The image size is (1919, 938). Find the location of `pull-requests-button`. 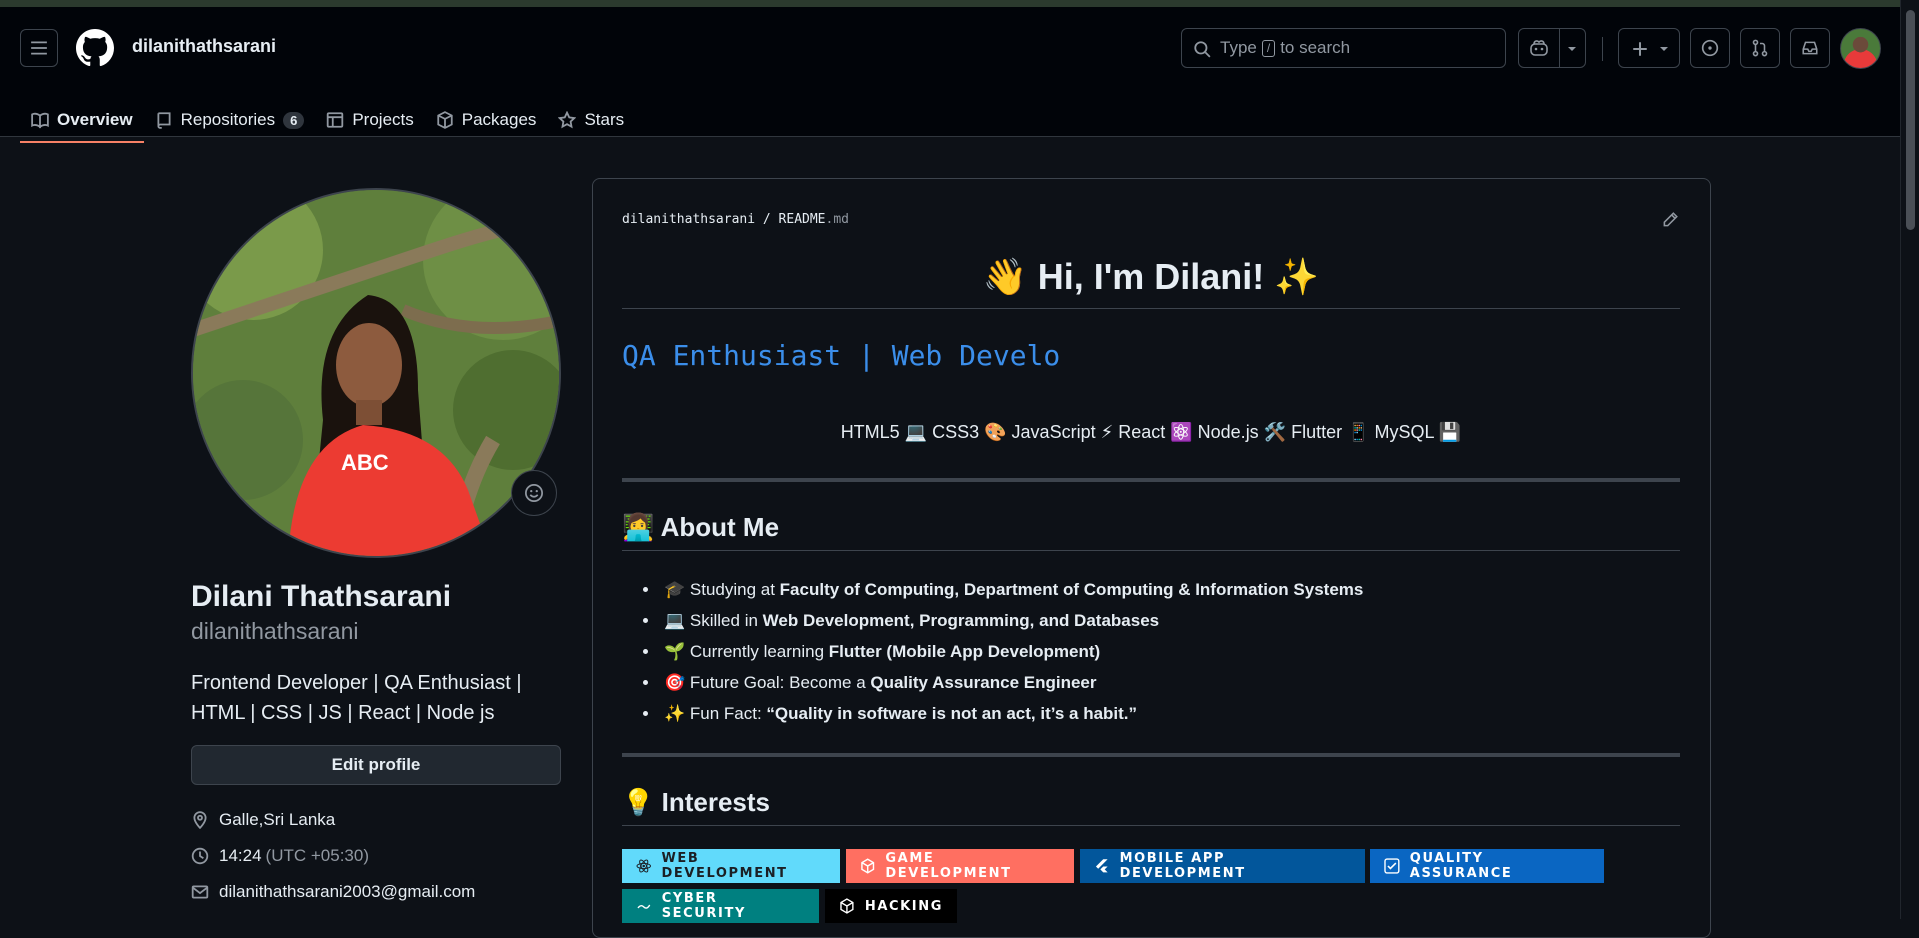

pull-requests-button is located at coordinates (1760, 48).